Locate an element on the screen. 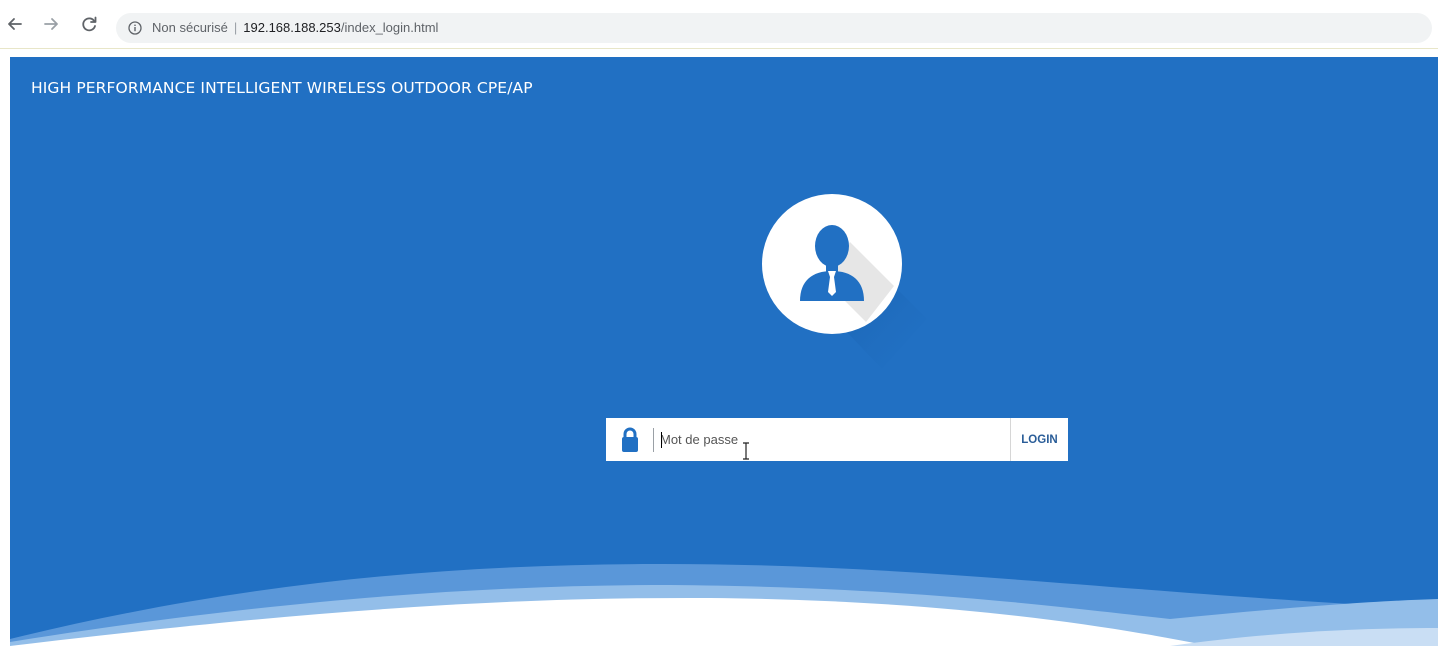 The height and width of the screenshot is (646, 1438). user-avatar-icon is located at coordinates (844, 281).